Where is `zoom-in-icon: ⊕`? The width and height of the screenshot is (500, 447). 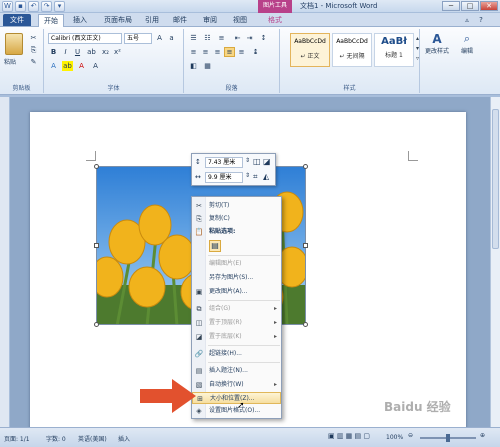
zoom-in-icon: ⊕ is located at coordinates (482, 435).